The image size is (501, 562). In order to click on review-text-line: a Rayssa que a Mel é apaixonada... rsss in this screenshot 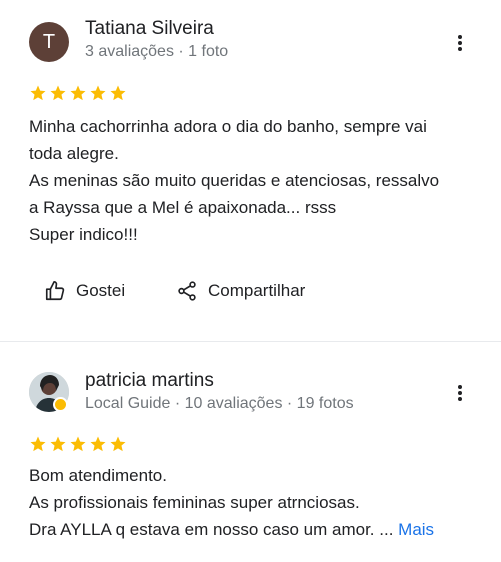, I will do `click(183, 207)`.